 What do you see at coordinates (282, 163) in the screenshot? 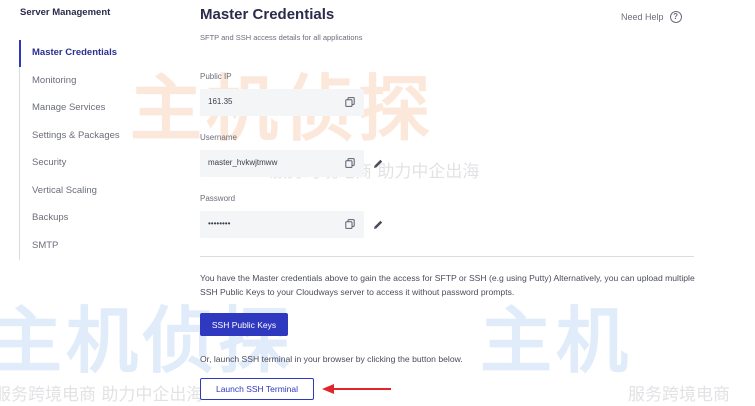
I see `username-field: master_hvkwjtmww` at bounding box center [282, 163].